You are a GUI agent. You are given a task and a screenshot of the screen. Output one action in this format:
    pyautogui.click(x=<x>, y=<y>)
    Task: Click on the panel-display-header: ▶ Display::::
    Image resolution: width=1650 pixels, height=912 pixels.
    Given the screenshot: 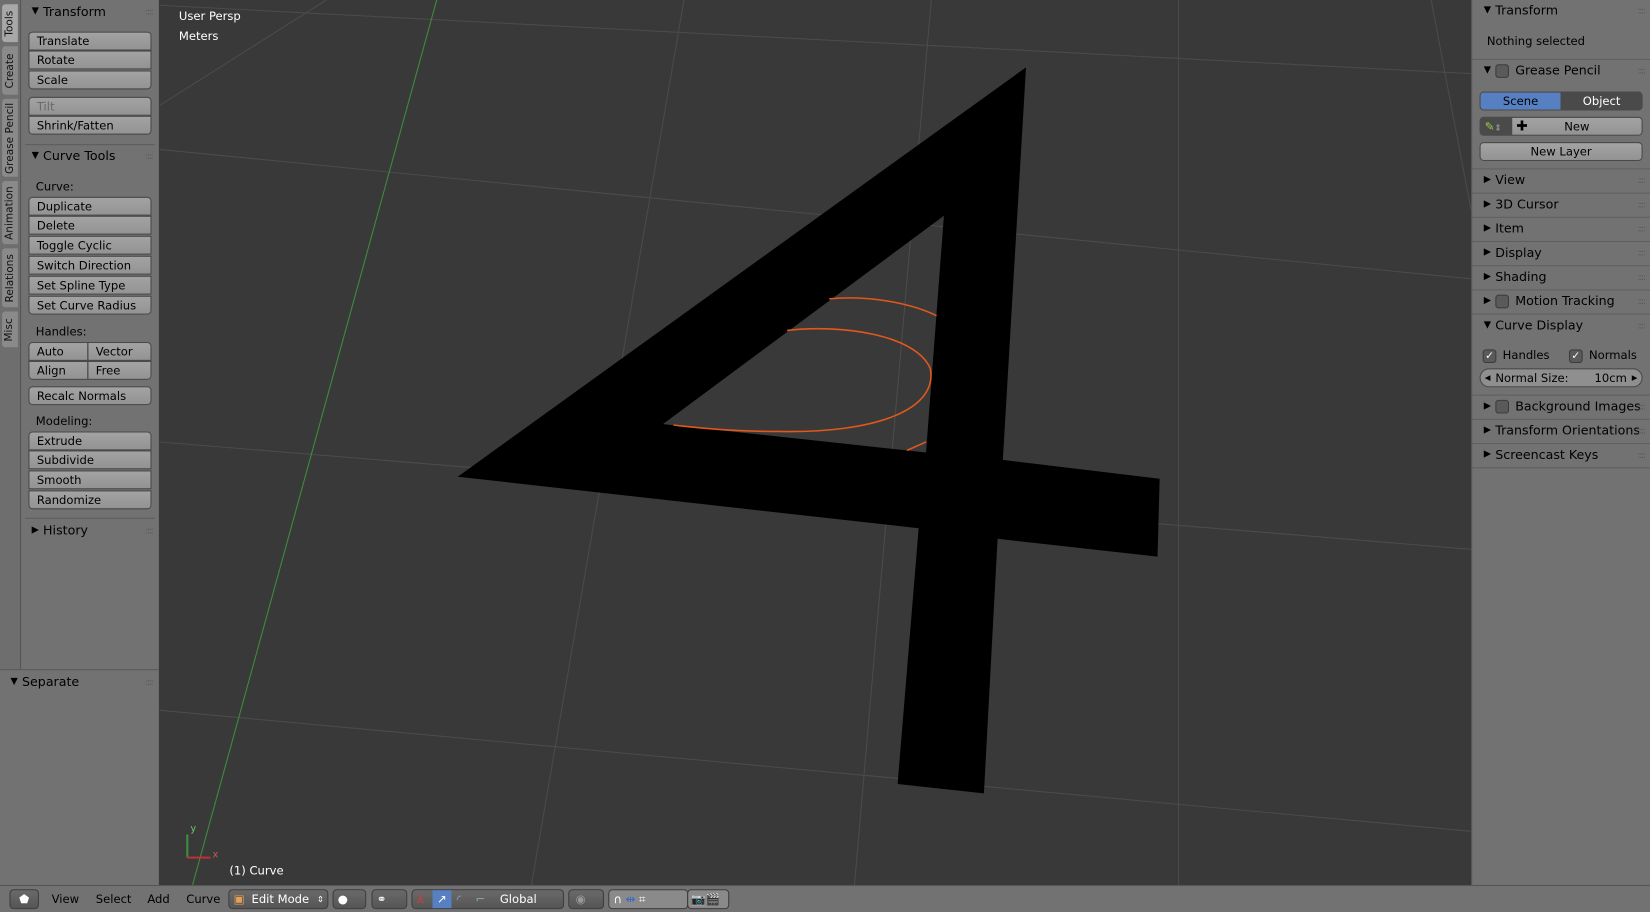 What is the action you would take?
    pyautogui.click(x=1567, y=252)
    